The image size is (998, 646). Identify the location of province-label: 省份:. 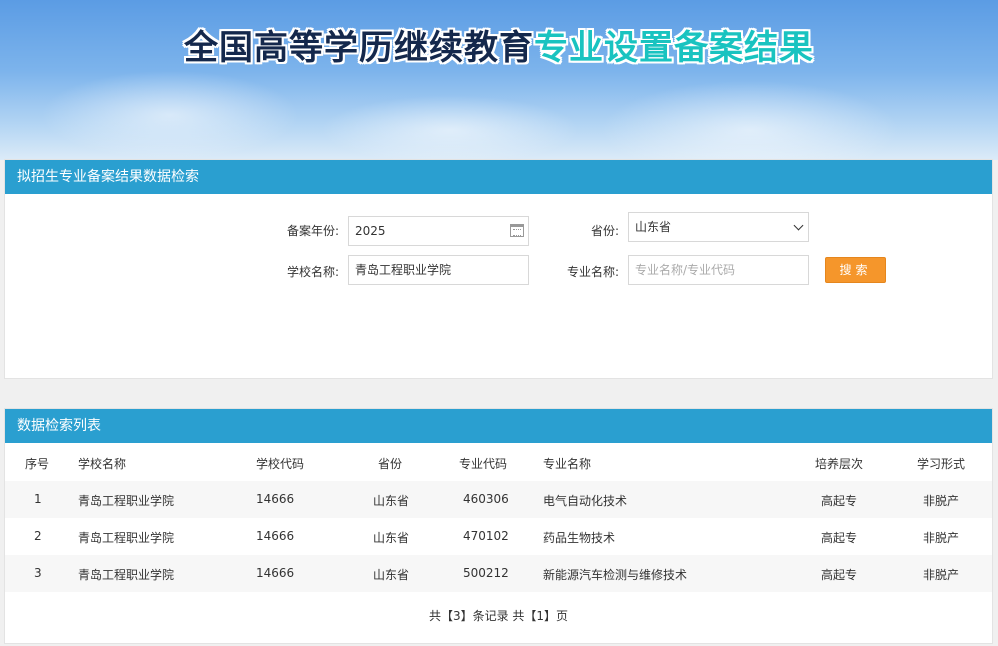
(604, 231).